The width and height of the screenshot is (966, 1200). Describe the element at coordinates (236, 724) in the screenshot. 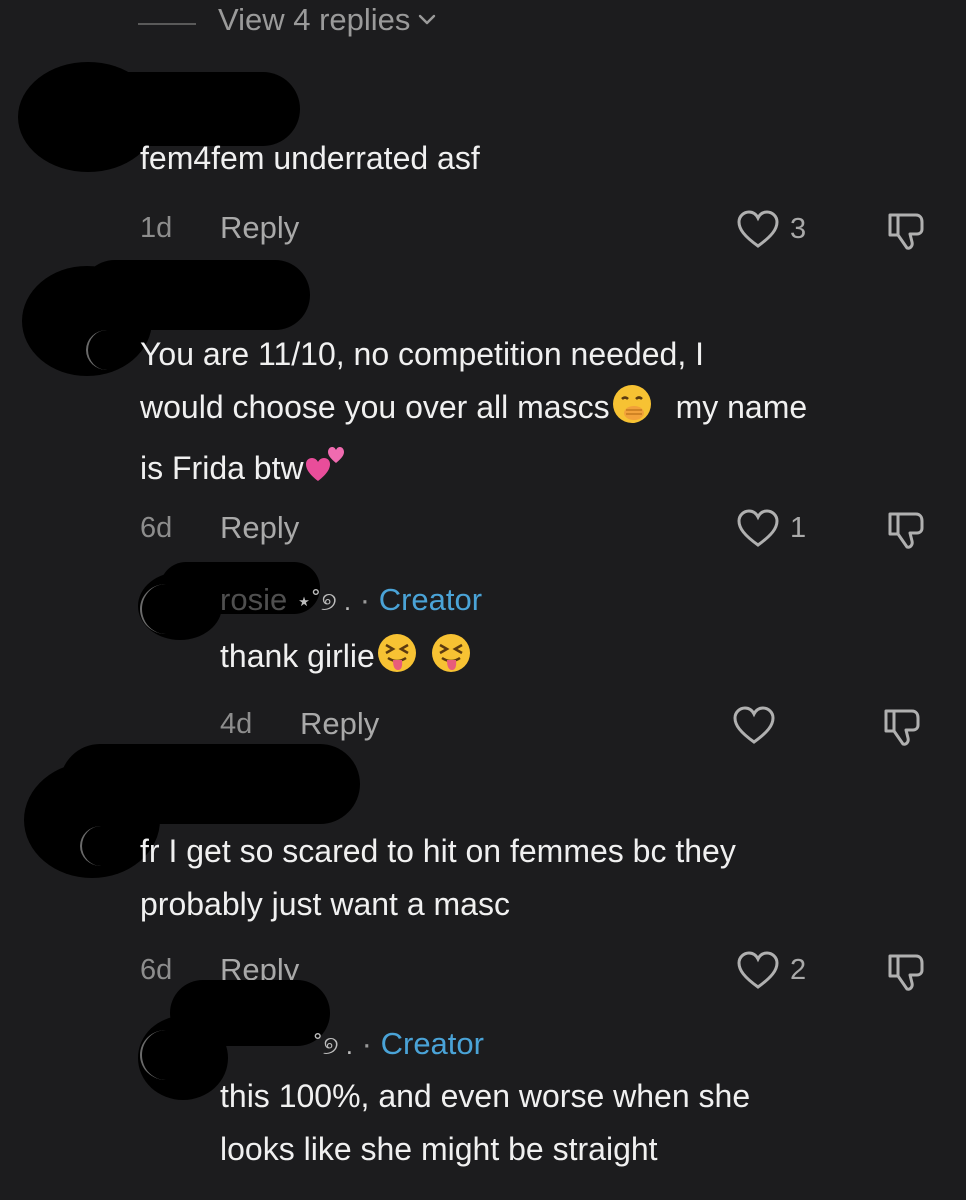

I see `comment-time: 4d` at that location.